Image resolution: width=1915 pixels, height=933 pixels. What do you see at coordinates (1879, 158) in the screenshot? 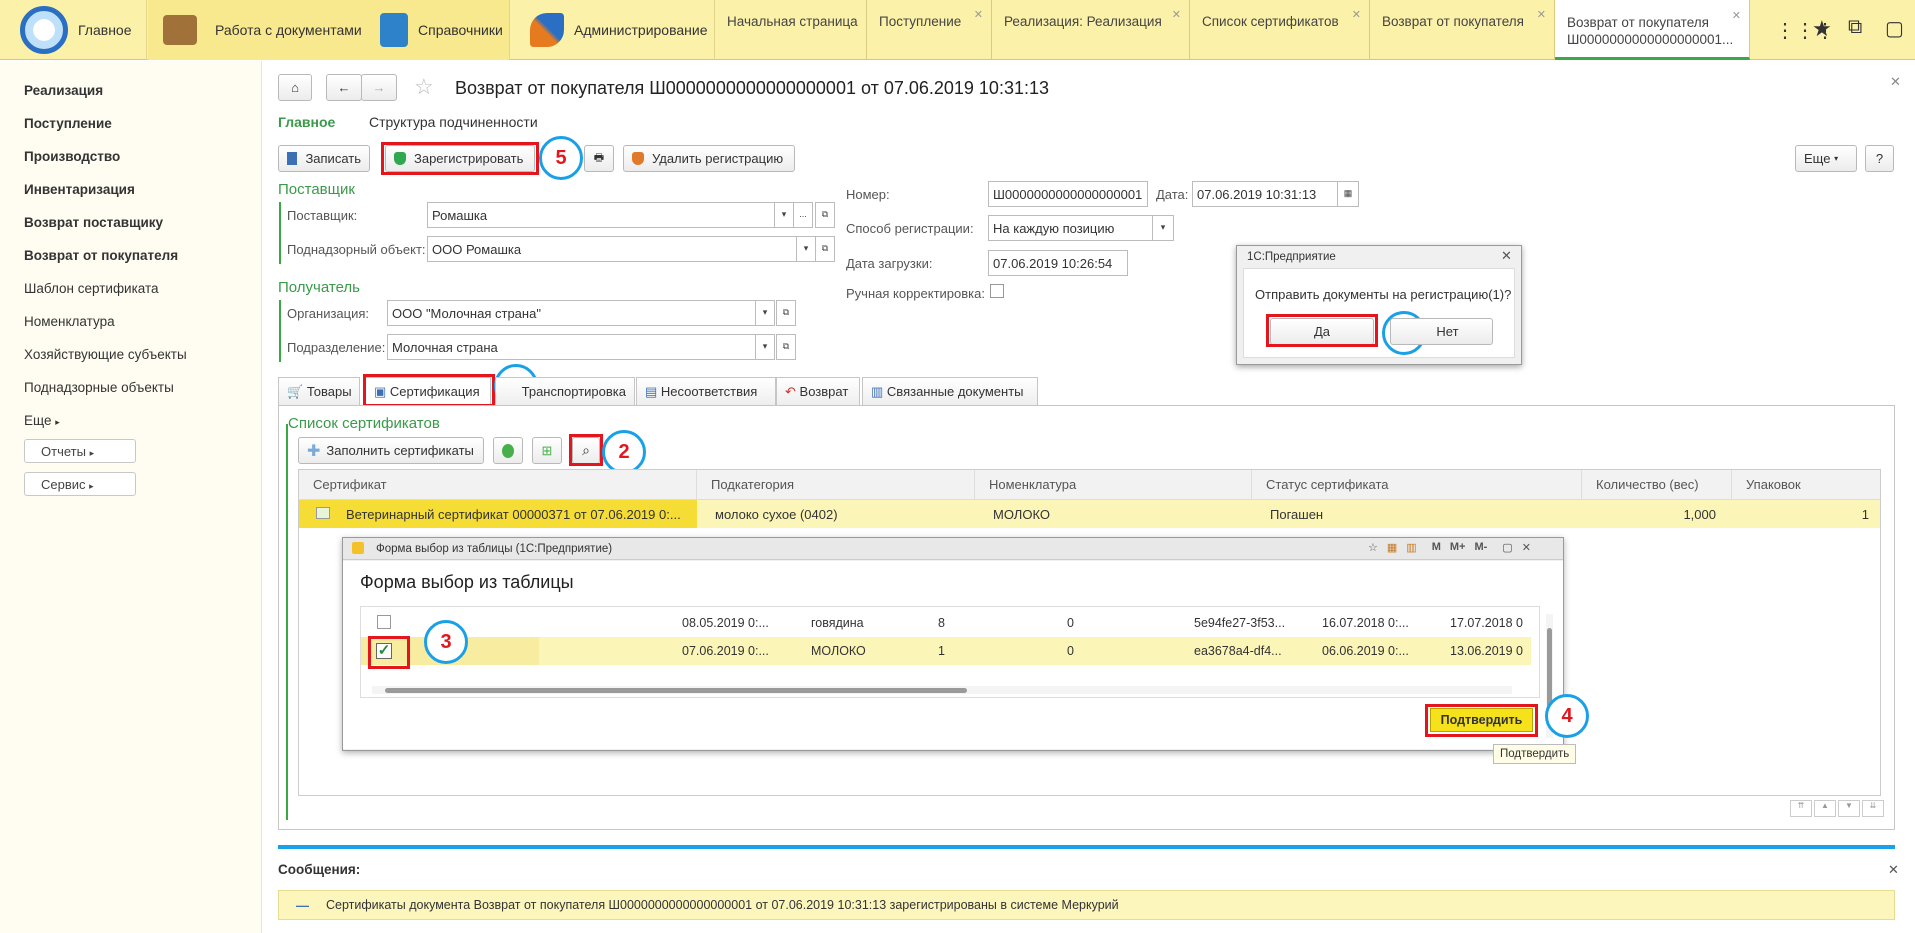
I see `help-button: ?` at bounding box center [1879, 158].